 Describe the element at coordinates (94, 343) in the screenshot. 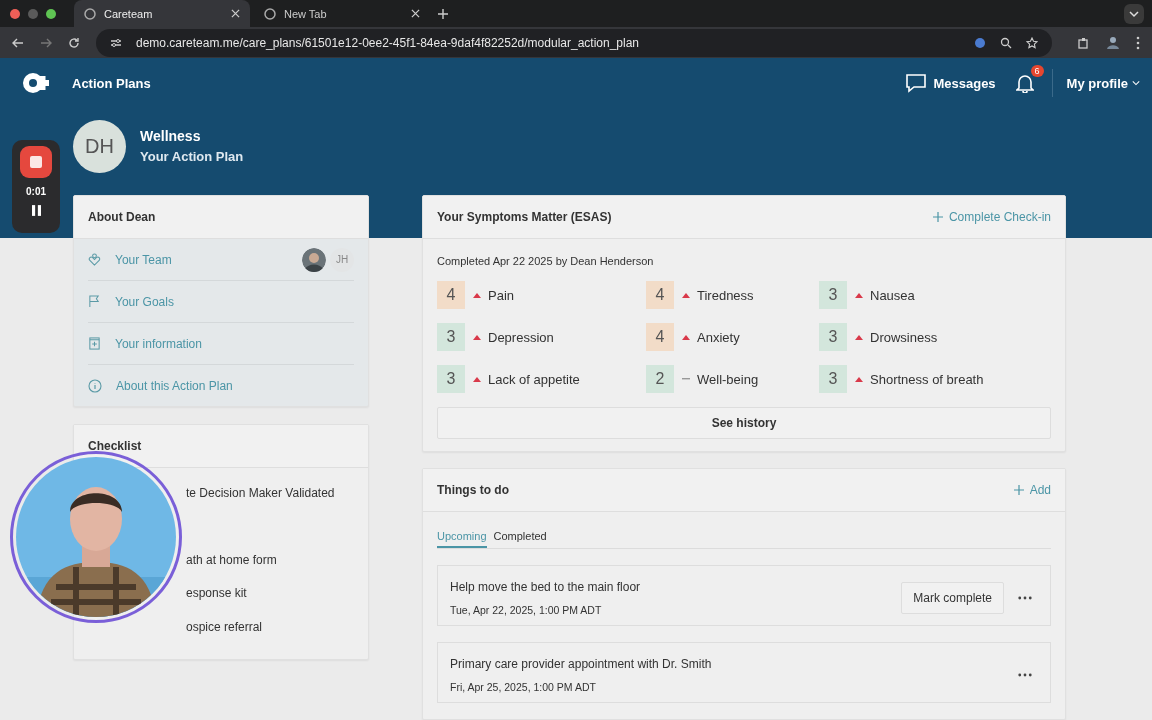

I see `id-card-icon` at that location.